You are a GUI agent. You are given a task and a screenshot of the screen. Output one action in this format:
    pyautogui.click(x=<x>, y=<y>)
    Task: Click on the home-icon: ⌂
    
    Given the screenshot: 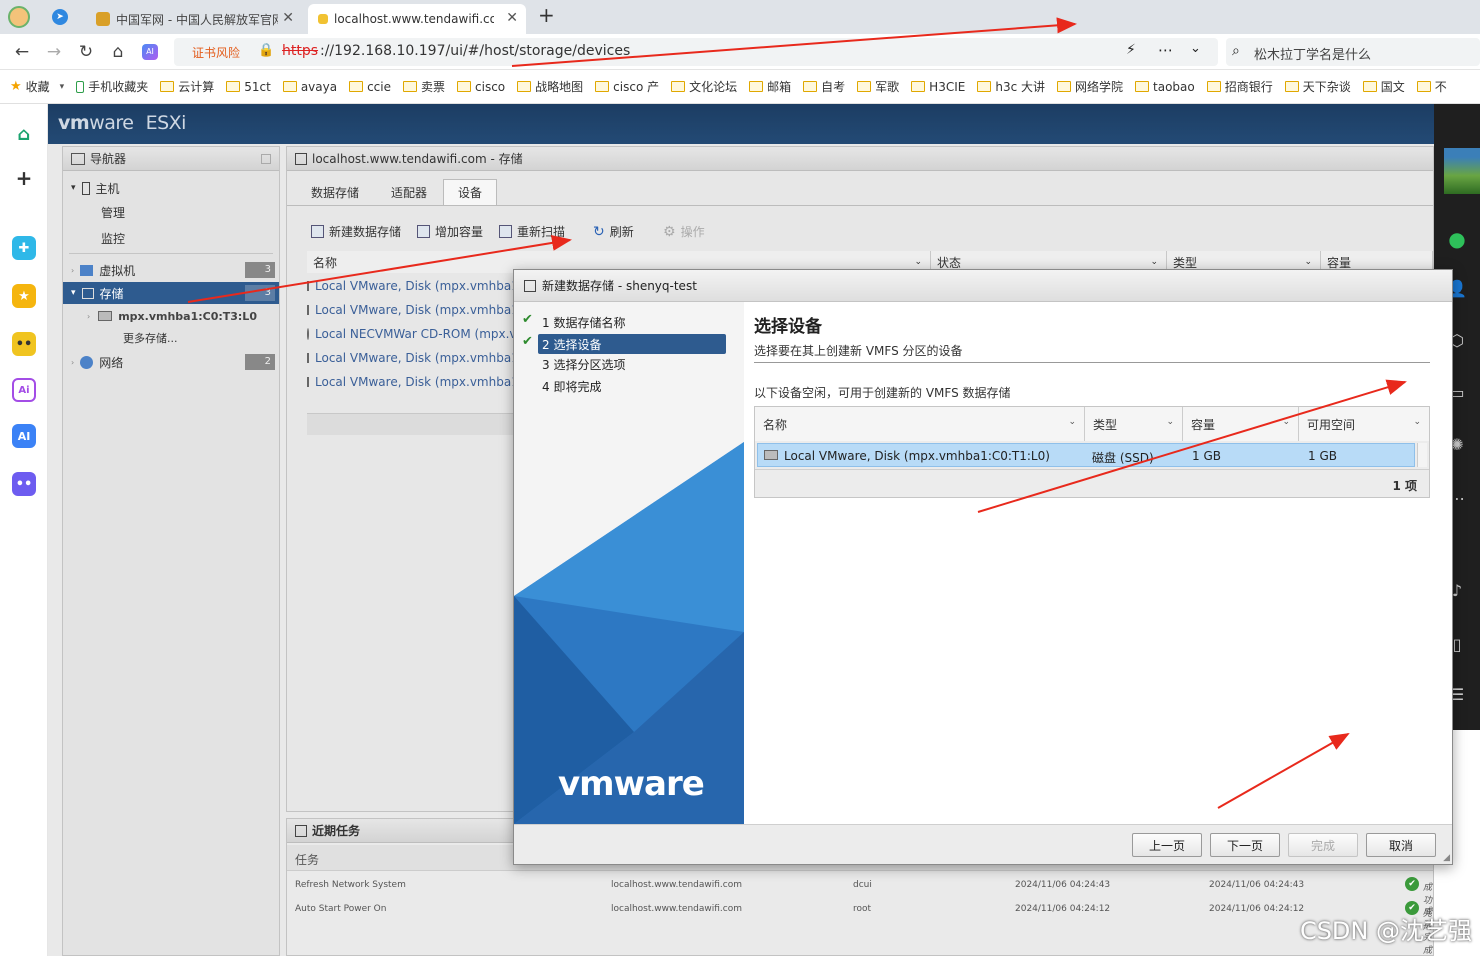 What is the action you would take?
    pyautogui.click(x=118, y=52)
    